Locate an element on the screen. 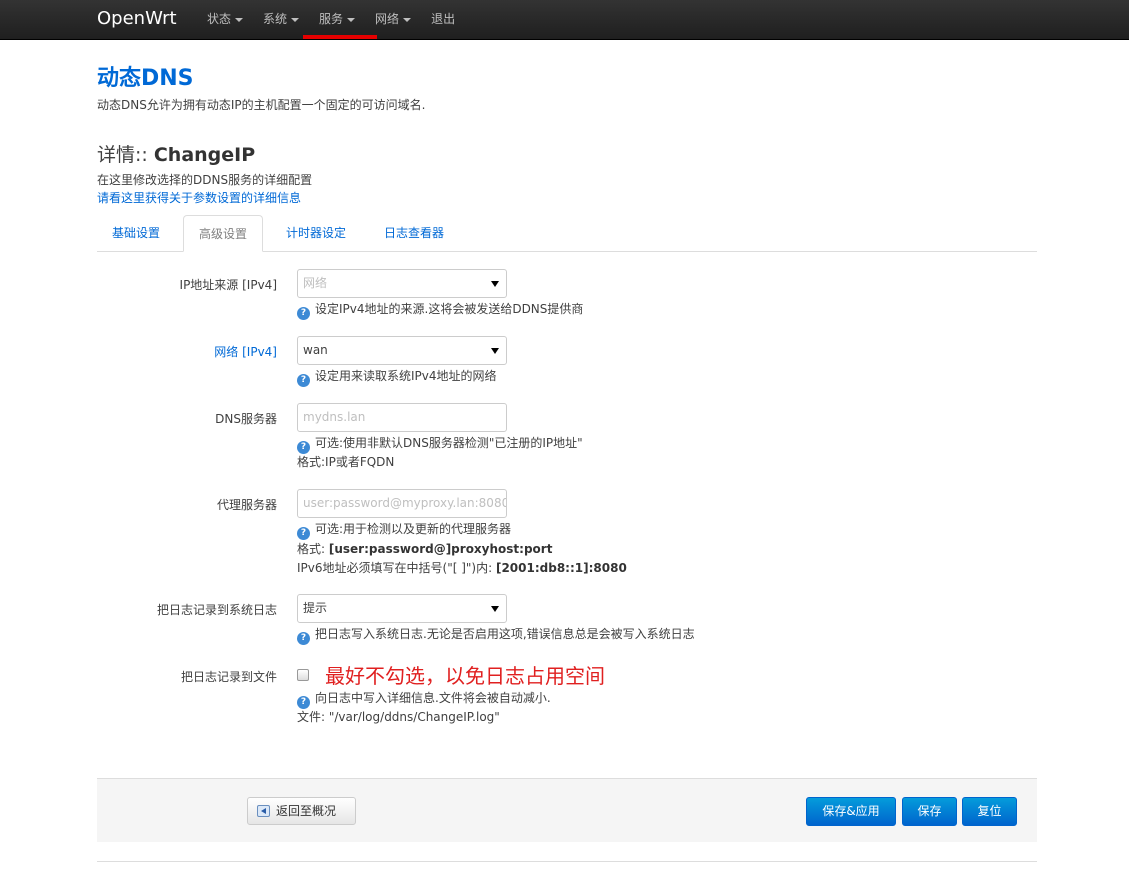  detail-title-prefix: 详情:: is located at coordinates (125, 155).